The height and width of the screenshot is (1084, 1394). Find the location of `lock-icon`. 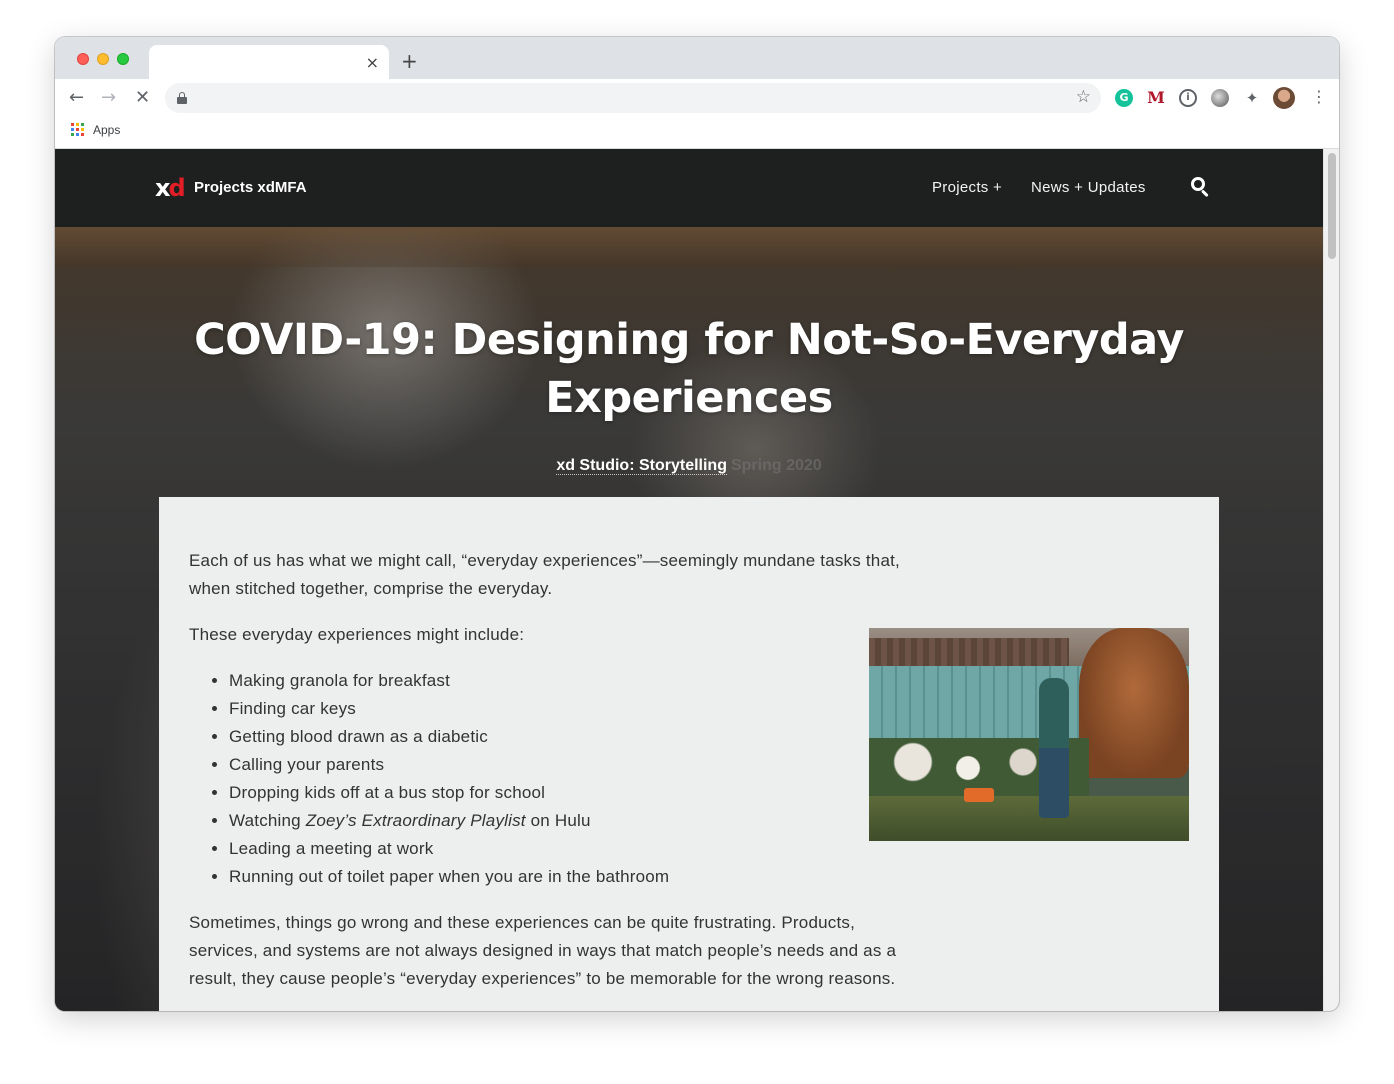

lock-icon is located at coordinates (182, 98).